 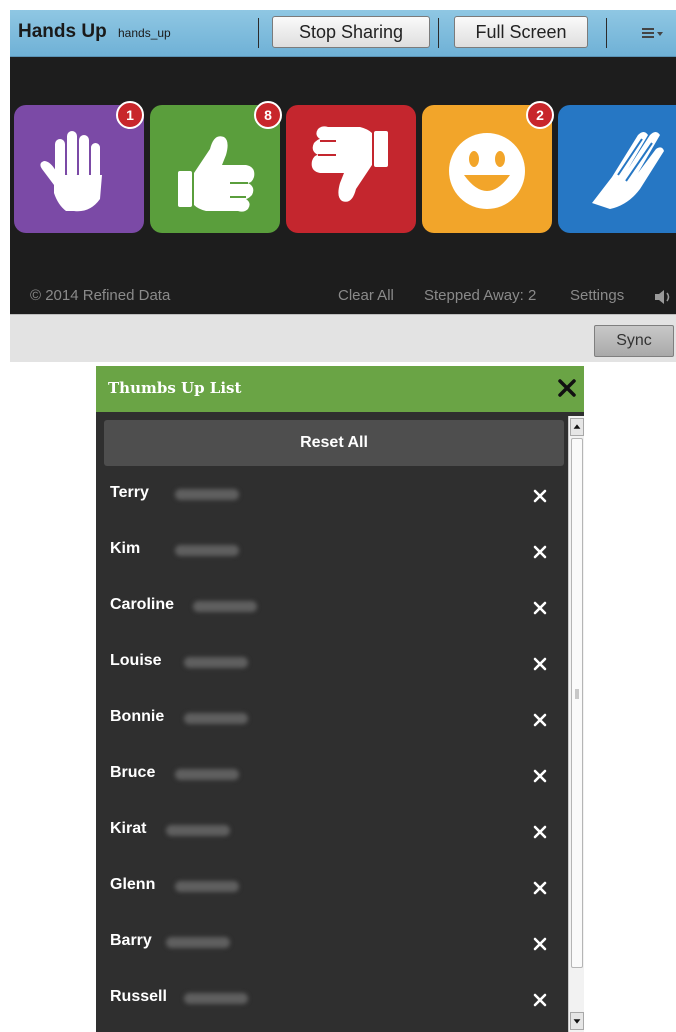 What do you see at coordinates (137, 716) in the screenshot?
I see `list-item-name: Bonnie` at bounding box center [137, 716].